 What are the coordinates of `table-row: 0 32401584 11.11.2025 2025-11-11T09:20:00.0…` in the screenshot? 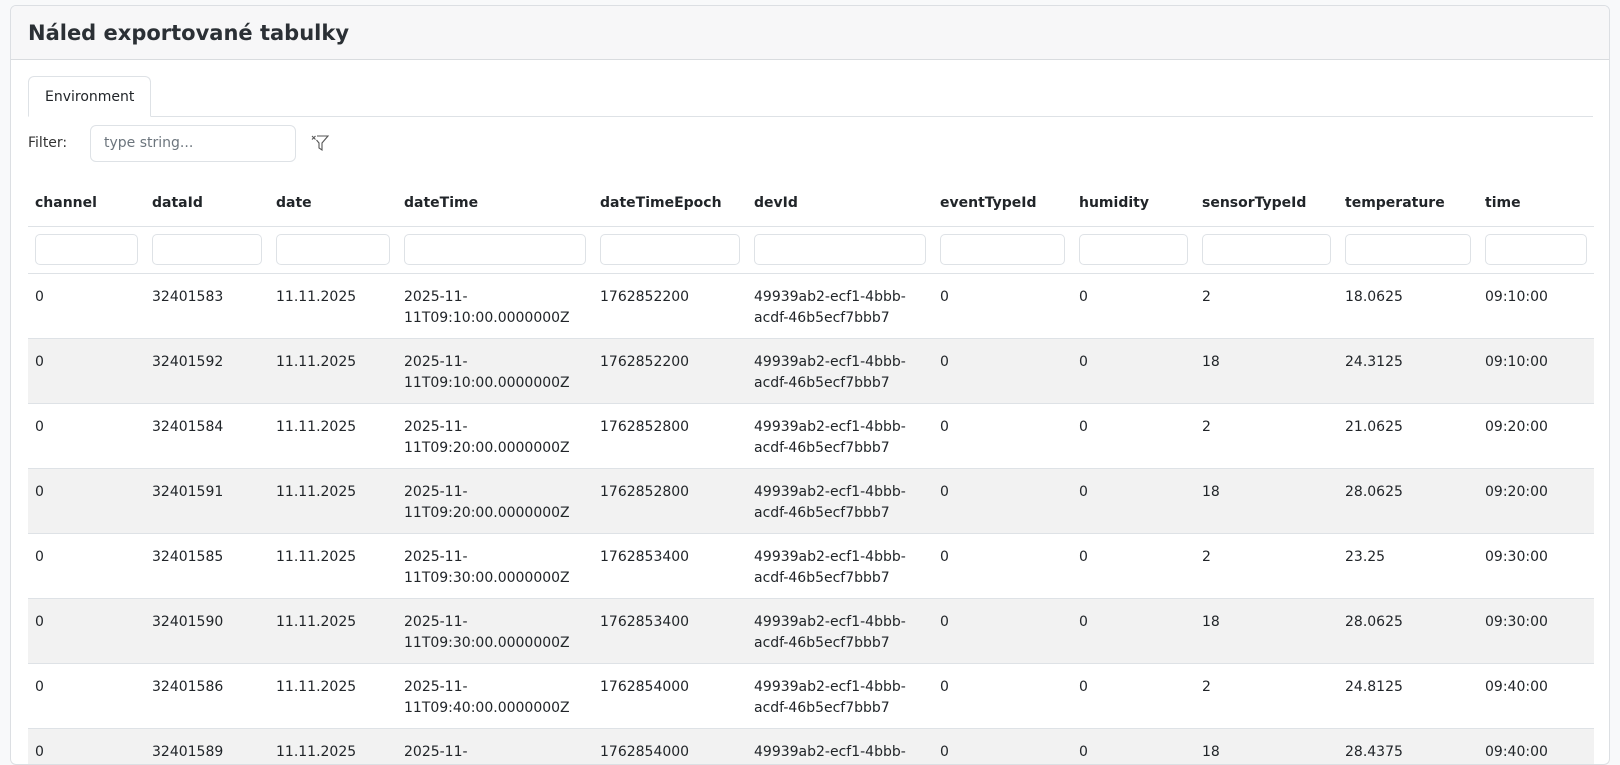 It's located at (811, 436).